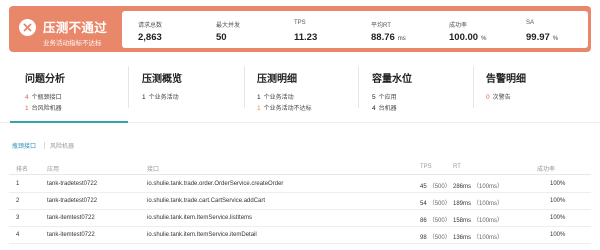 Image resolution: width=600 pixels, height=250 pixels. What do you see at coordinates (478, 238) in the screenshot?
I see `cell-rt: 136ms （100ms）` at bounding box center [478, 238].